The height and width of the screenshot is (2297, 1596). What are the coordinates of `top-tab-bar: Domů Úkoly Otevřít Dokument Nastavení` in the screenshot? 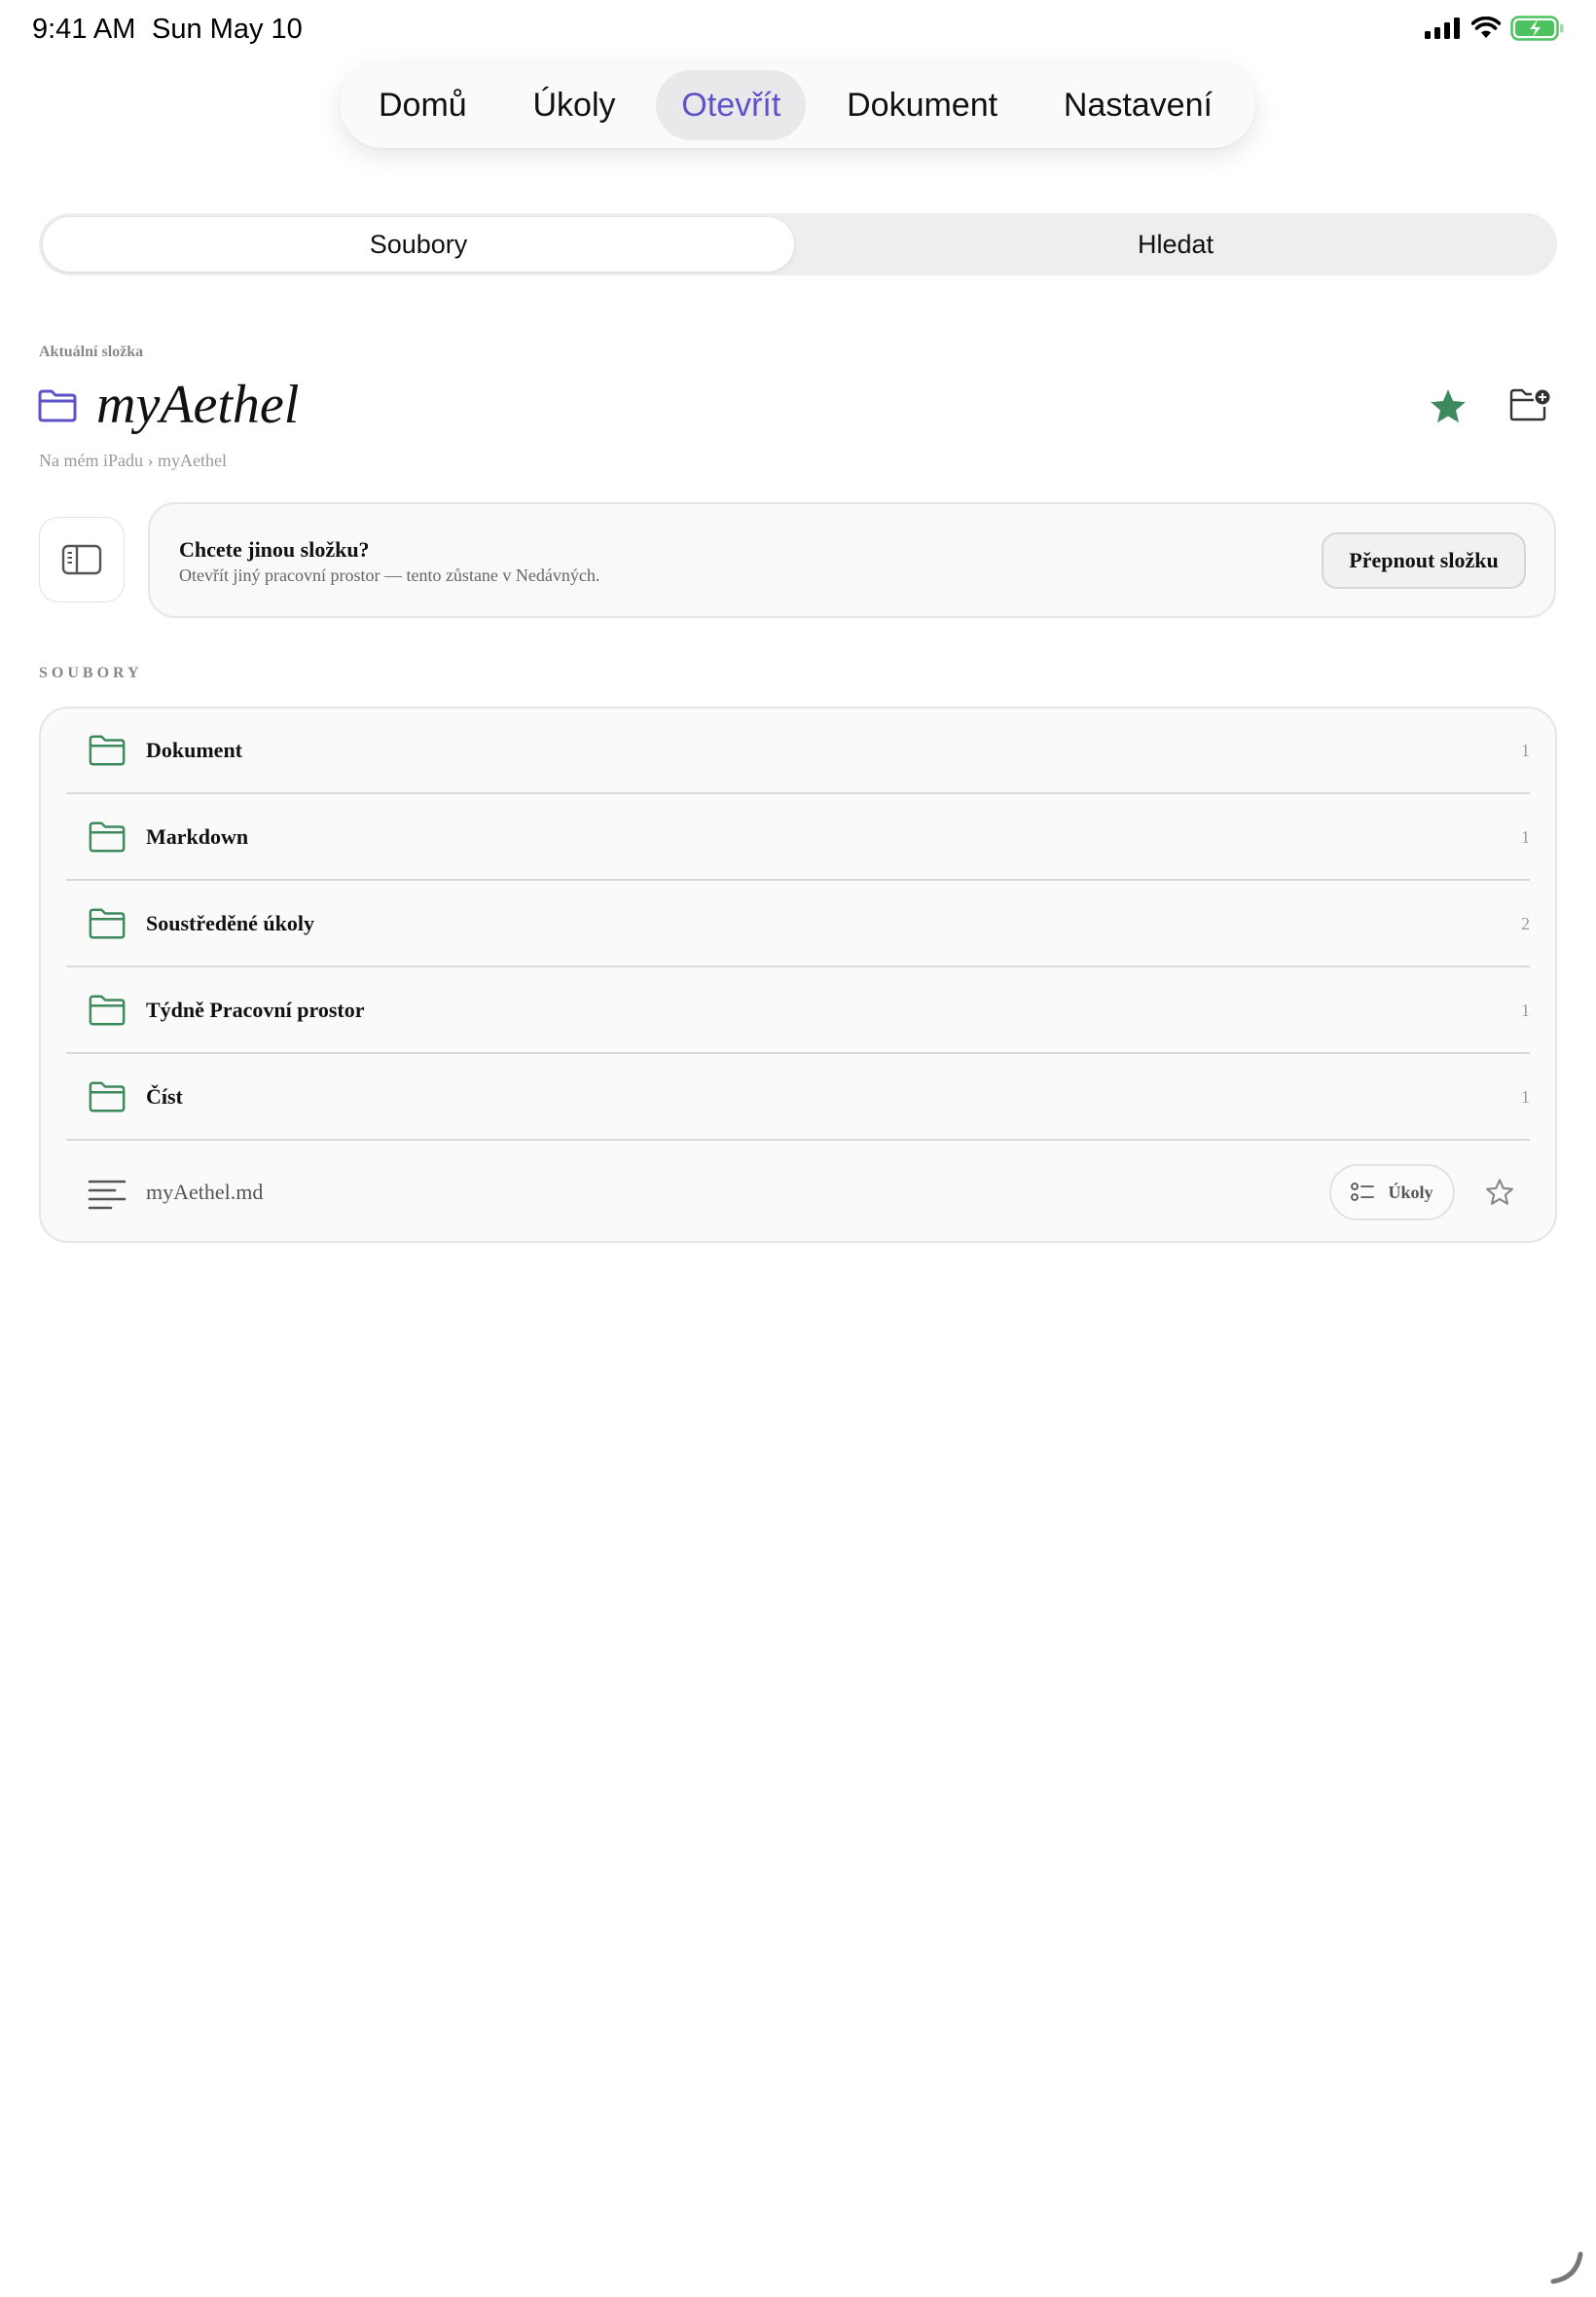 It's located at (798, 105).